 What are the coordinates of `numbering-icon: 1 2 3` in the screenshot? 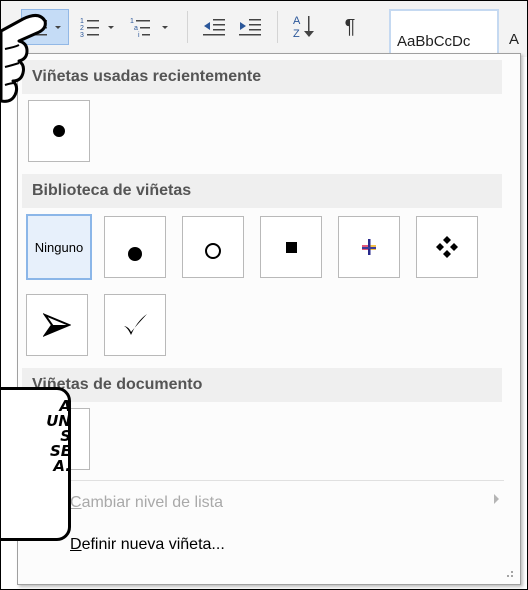 It's located at (97, 28).